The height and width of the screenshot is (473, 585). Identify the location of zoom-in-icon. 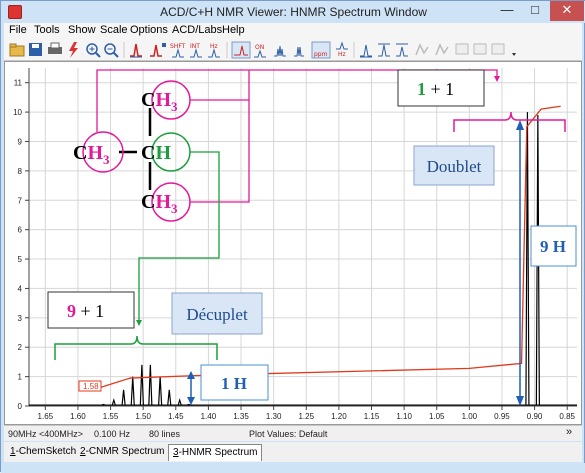
(93, 50).